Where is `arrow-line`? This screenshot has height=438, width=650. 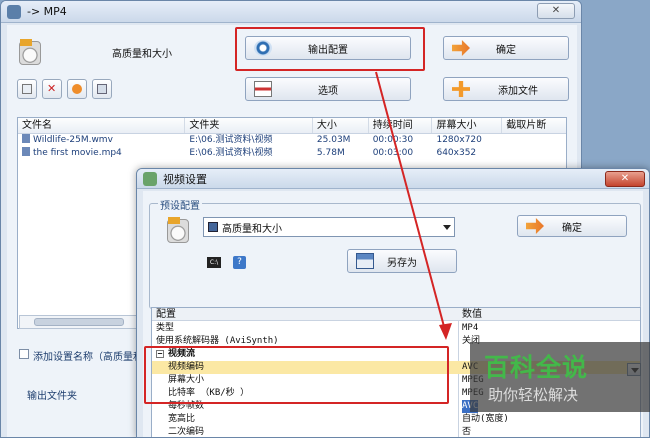 arrow-line is located at coordinates (411, 203).